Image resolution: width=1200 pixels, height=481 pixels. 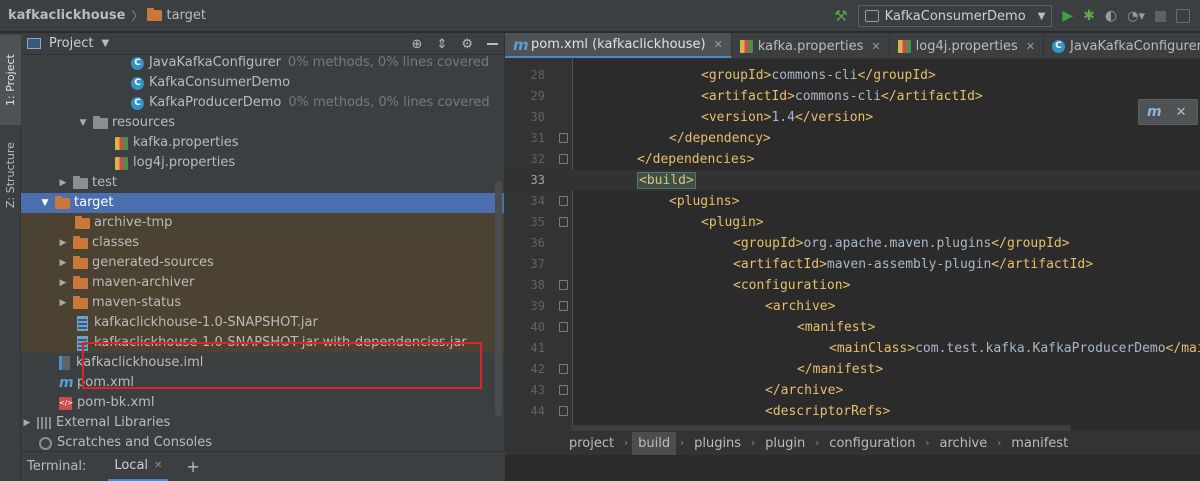 I want to click on tool-tab-structure: Z: Structure, so click(x=10, y=175).